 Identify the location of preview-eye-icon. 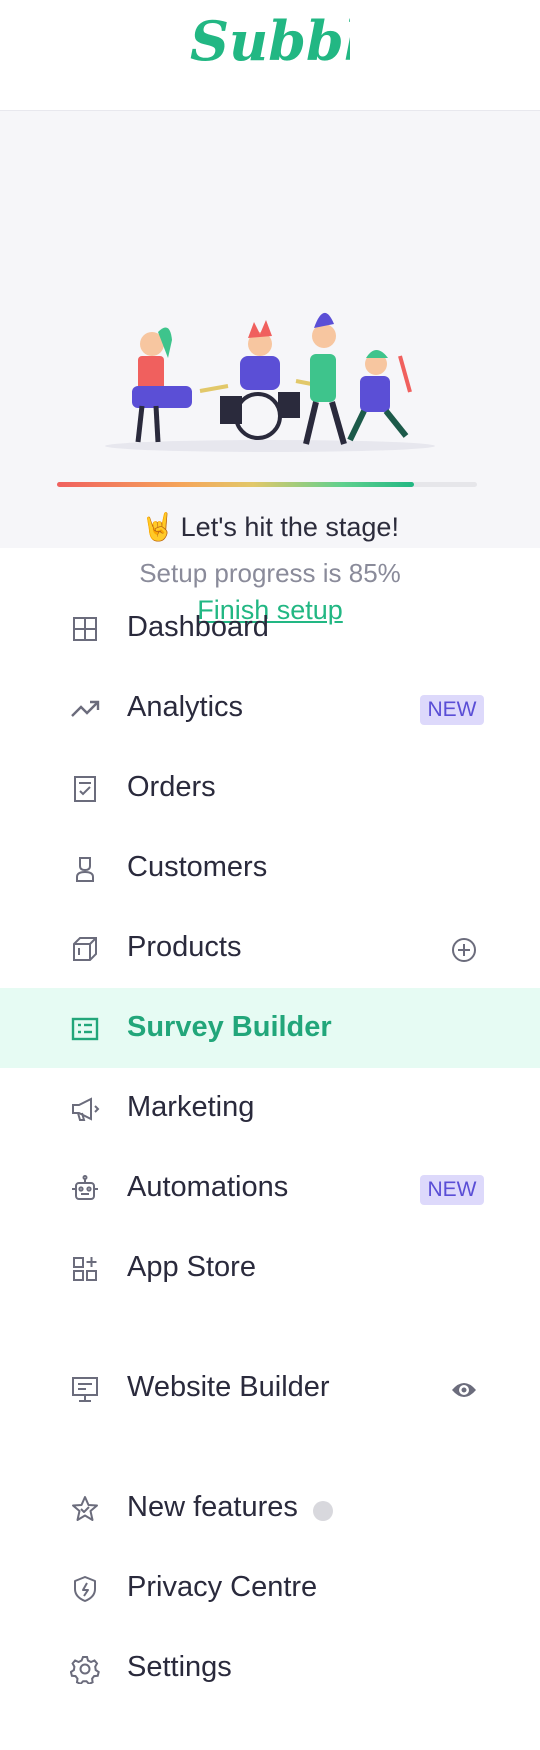
(464, 1390).